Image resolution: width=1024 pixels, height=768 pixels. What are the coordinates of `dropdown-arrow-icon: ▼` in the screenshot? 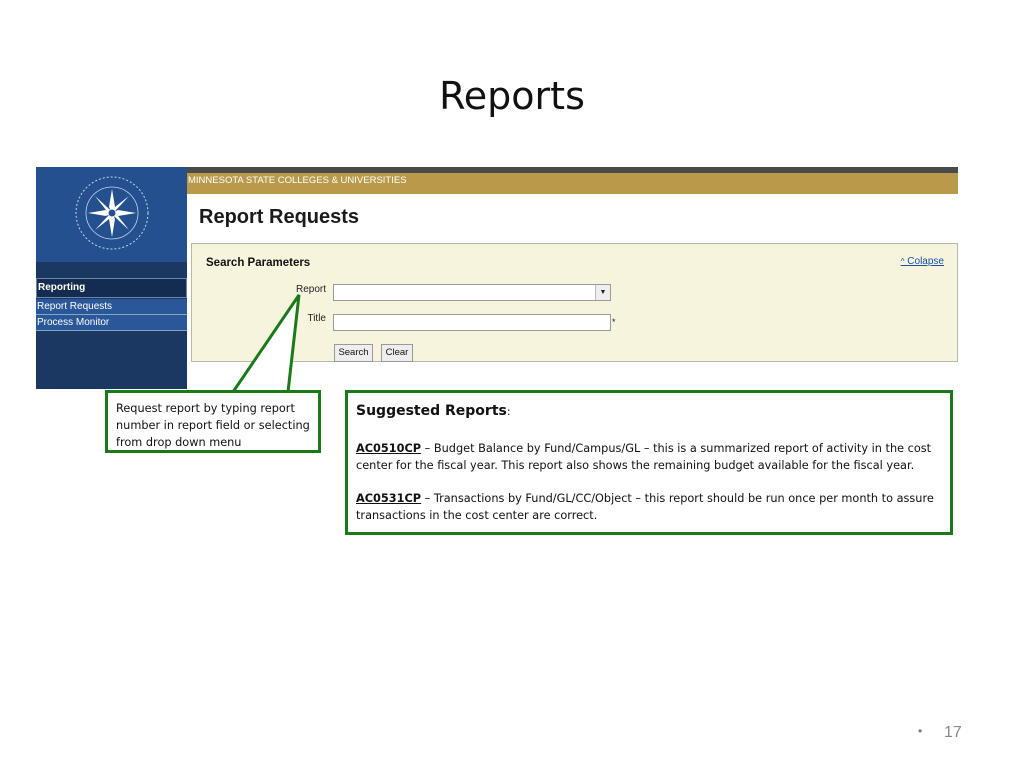 It's located at (602, 292).